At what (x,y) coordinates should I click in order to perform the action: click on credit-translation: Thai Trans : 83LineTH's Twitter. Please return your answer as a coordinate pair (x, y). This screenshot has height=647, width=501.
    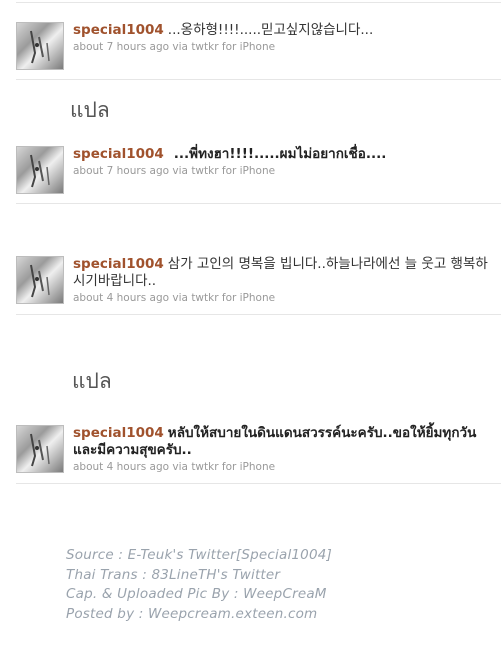
    Looking at the image, I should click on (173, 574).